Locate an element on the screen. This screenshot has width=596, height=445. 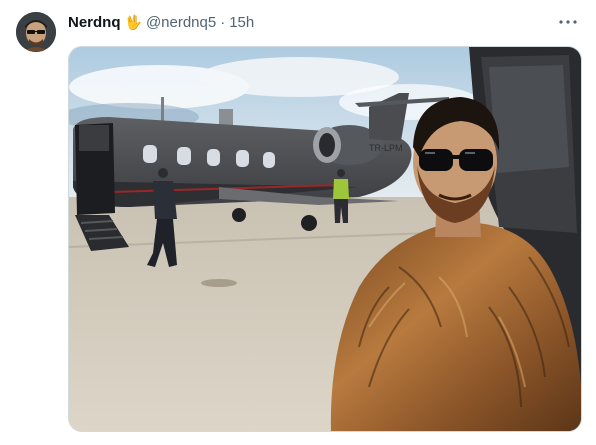
post-header: Nerdnq 🖖 @nerdnq5 · 15h is located at coordinates (161, 22).